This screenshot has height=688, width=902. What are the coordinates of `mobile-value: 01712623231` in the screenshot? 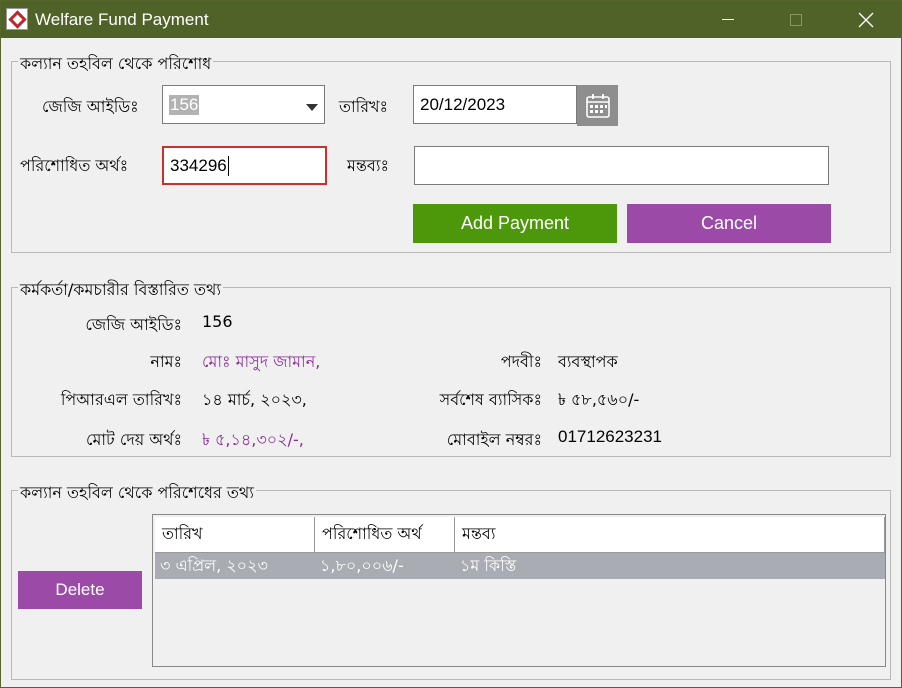 It's located at (610, 436).